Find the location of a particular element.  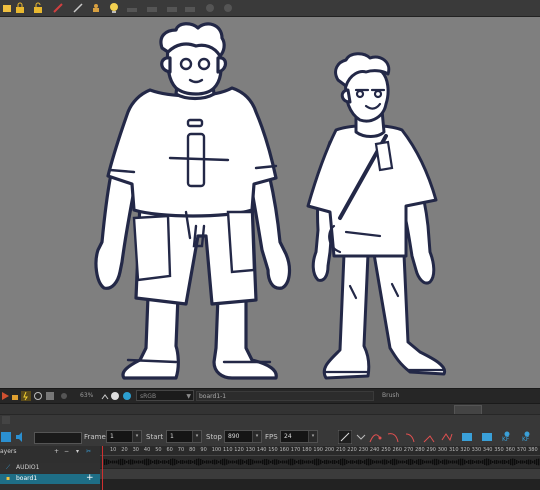

drawing-name-field: board1-1 is located at coordinates (285, 396).